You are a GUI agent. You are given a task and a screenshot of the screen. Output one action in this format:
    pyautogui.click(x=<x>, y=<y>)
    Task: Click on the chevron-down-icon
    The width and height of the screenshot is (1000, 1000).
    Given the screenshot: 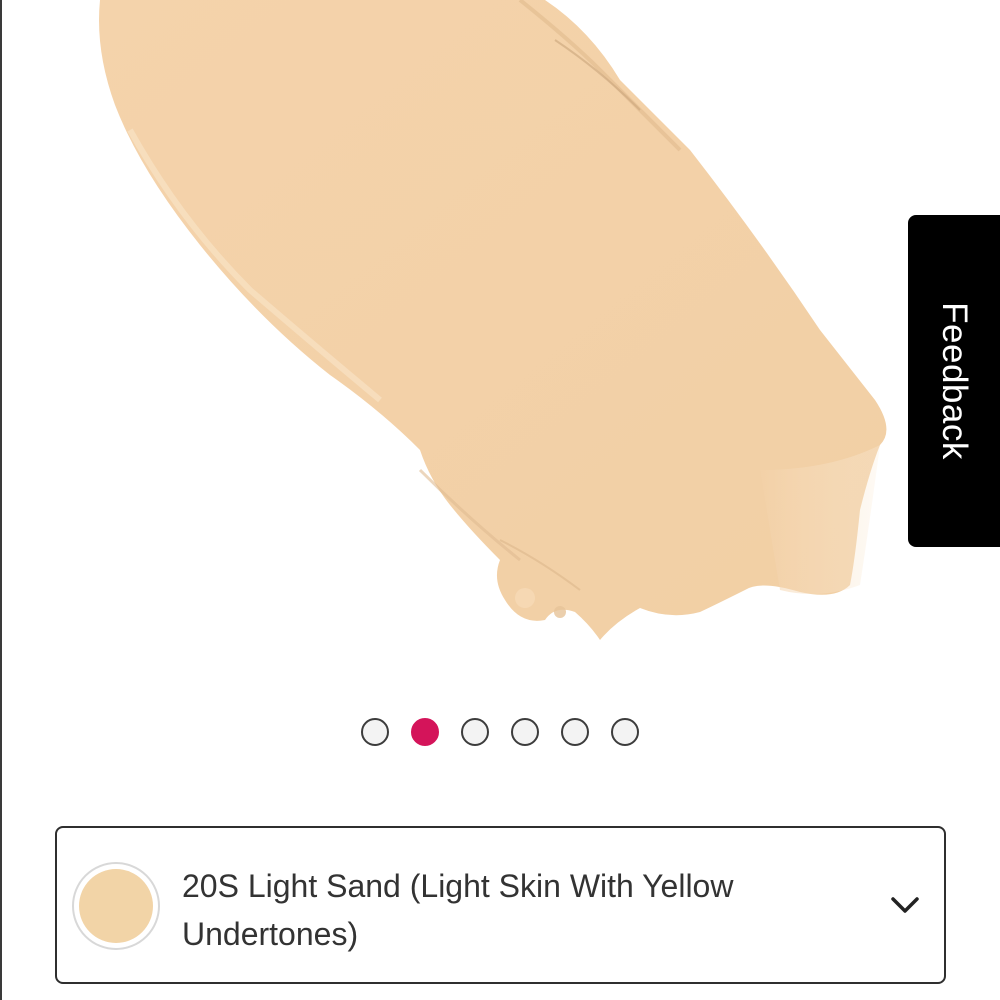 What is the action you would take?
    pyautogui.click(x=905, y=905)
    